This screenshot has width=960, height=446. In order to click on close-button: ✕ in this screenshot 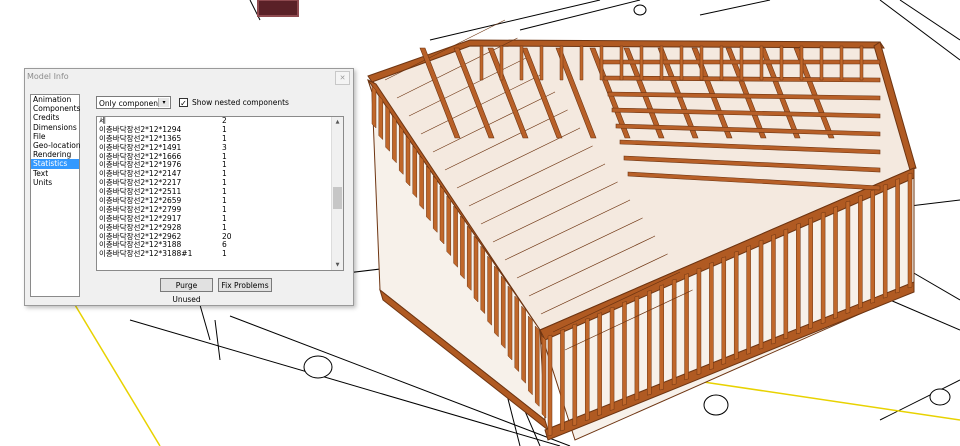, I will do `click(342, 78)`.